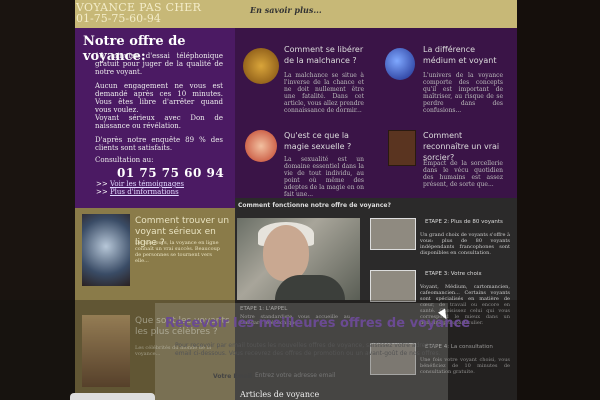 The height and width of the screenshot is (400, 600). Describe the element at coordinates (330, 375) in the screenshot. I see `email-input` at that location.